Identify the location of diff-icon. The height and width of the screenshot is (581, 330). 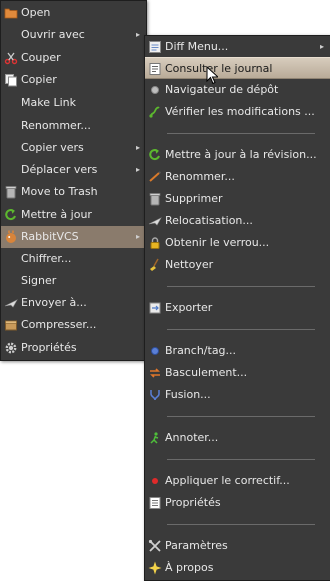
(155, 47).